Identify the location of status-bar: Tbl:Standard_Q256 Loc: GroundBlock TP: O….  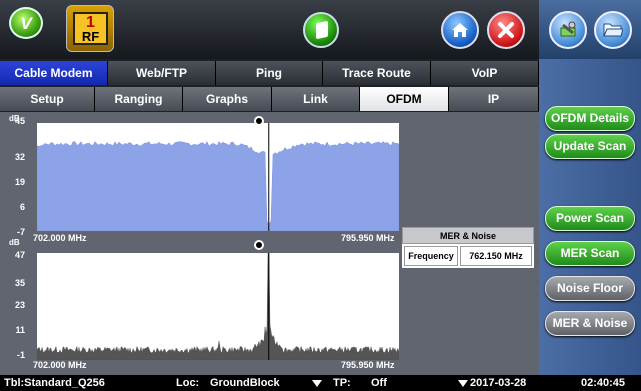
(320, 383).